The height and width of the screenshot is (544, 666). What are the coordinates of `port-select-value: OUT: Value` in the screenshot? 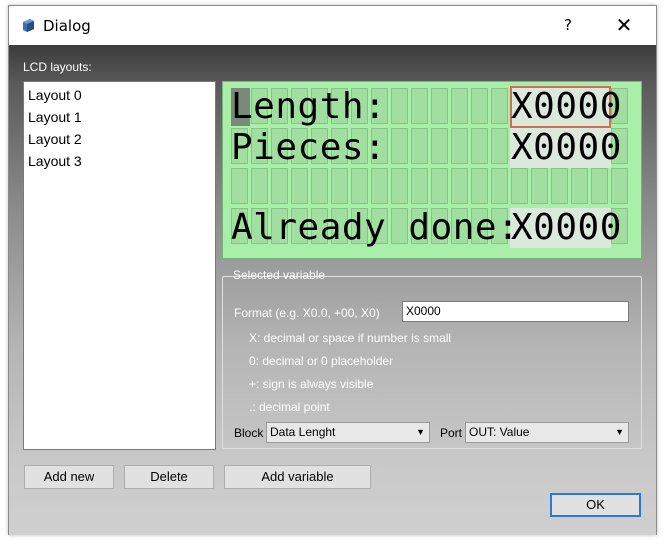 It's located at (499, 432).